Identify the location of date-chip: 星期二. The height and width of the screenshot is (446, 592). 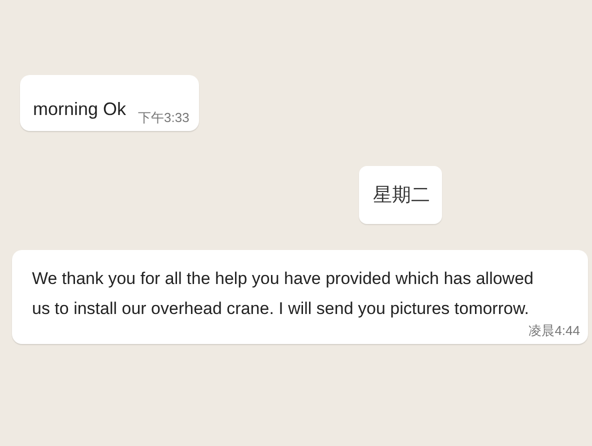
(400, 195).